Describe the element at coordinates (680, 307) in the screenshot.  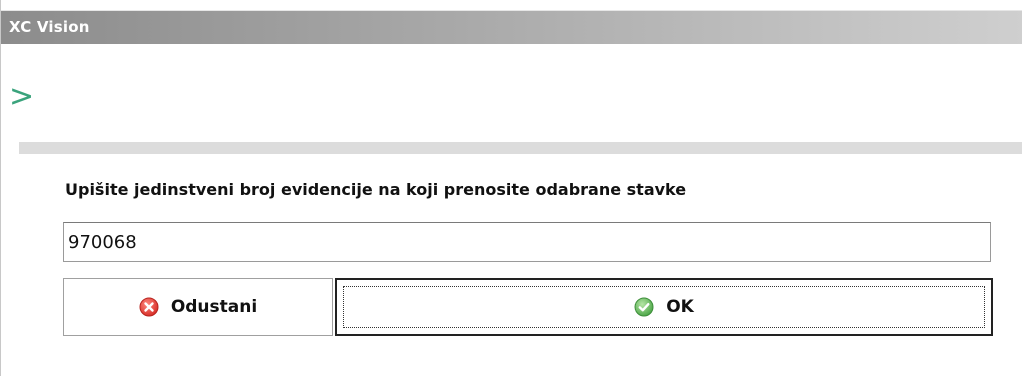
I see `ok-button-label: OK` at that location.